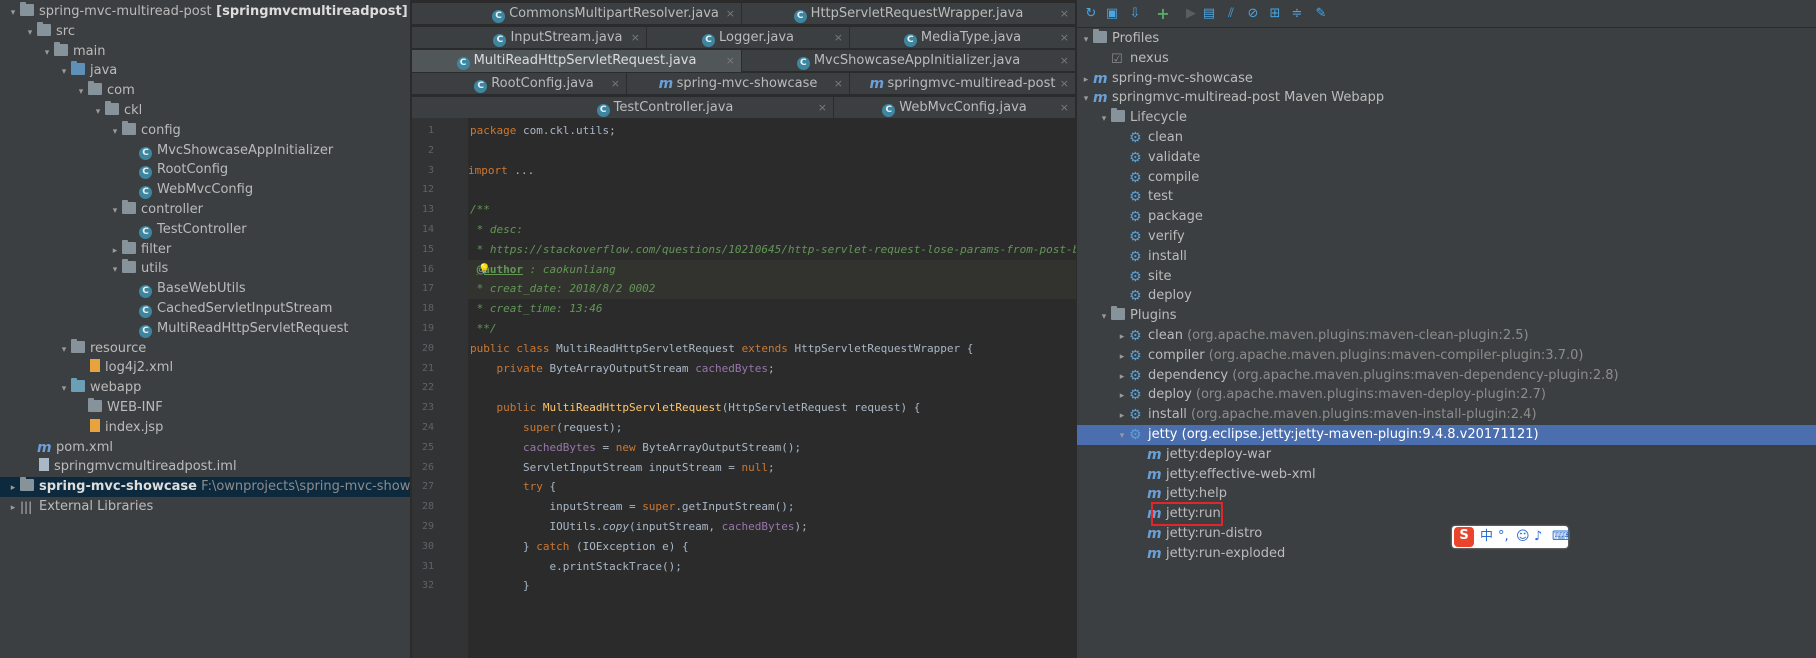  I want to click on code-line: **/, so click(772, 329).